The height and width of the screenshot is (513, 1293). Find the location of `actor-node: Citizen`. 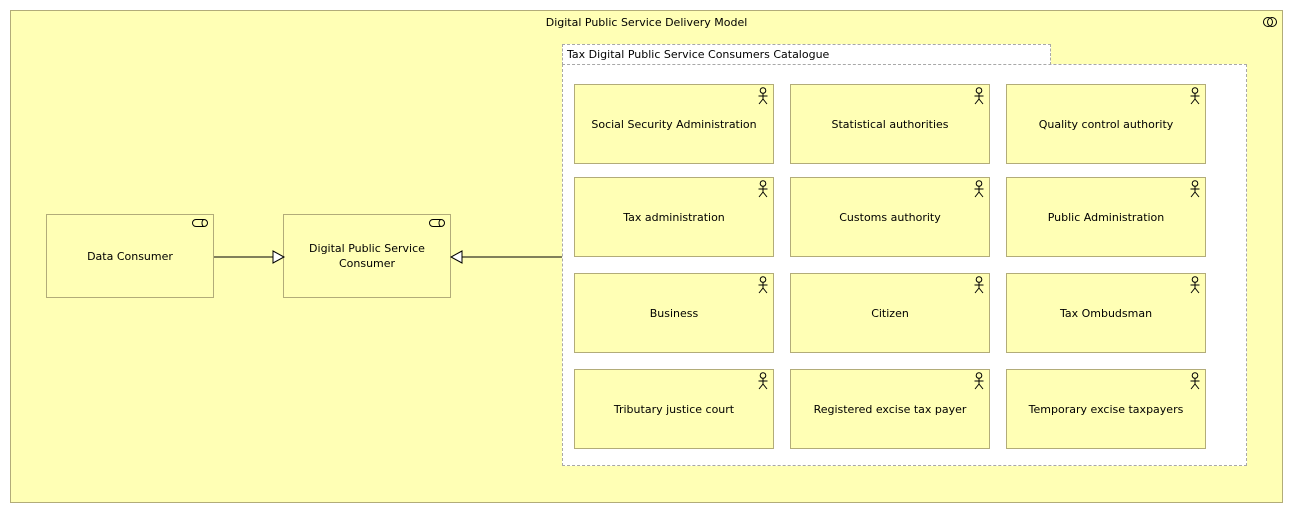

actor-node: Citizen is located at coordinates (890, 313).